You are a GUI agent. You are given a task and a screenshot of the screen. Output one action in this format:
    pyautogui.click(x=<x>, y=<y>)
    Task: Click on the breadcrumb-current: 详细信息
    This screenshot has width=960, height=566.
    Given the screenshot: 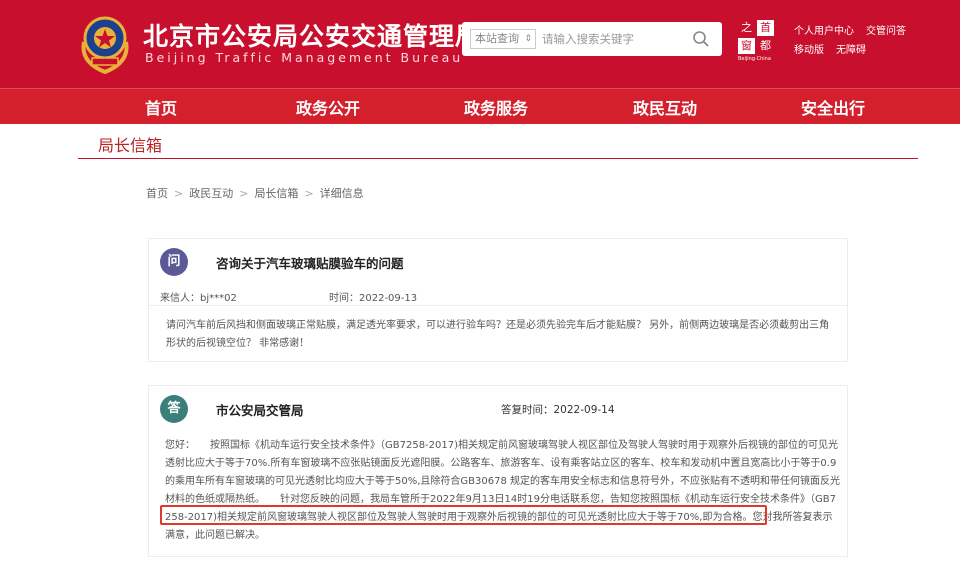 What is the action you would take?
    pyautogui.click(x=341, y=193)
    